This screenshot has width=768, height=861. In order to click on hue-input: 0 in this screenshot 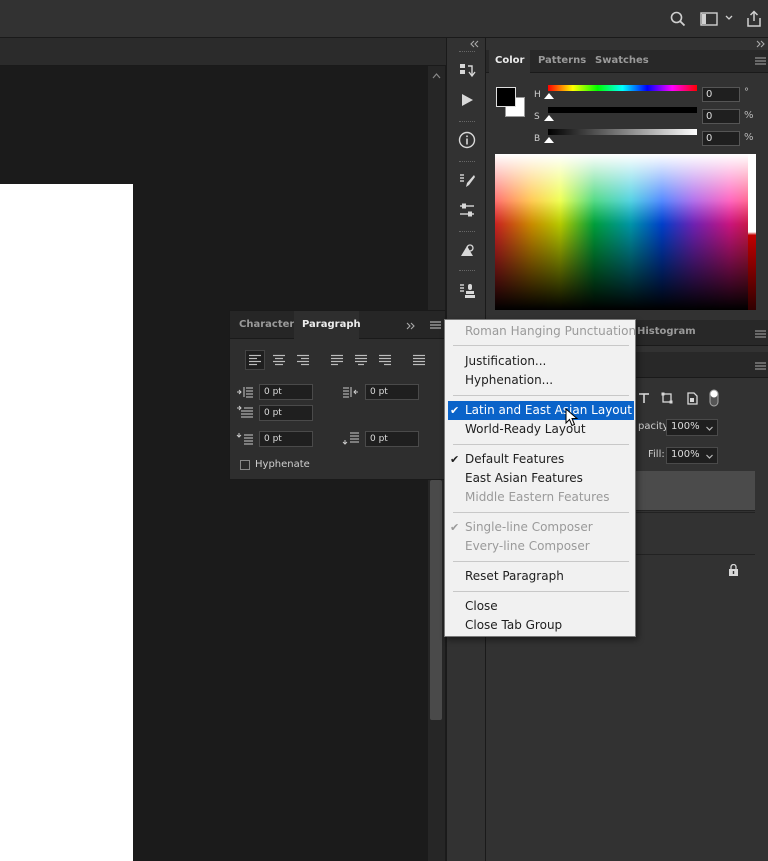, I will do `click(721, 94)`.